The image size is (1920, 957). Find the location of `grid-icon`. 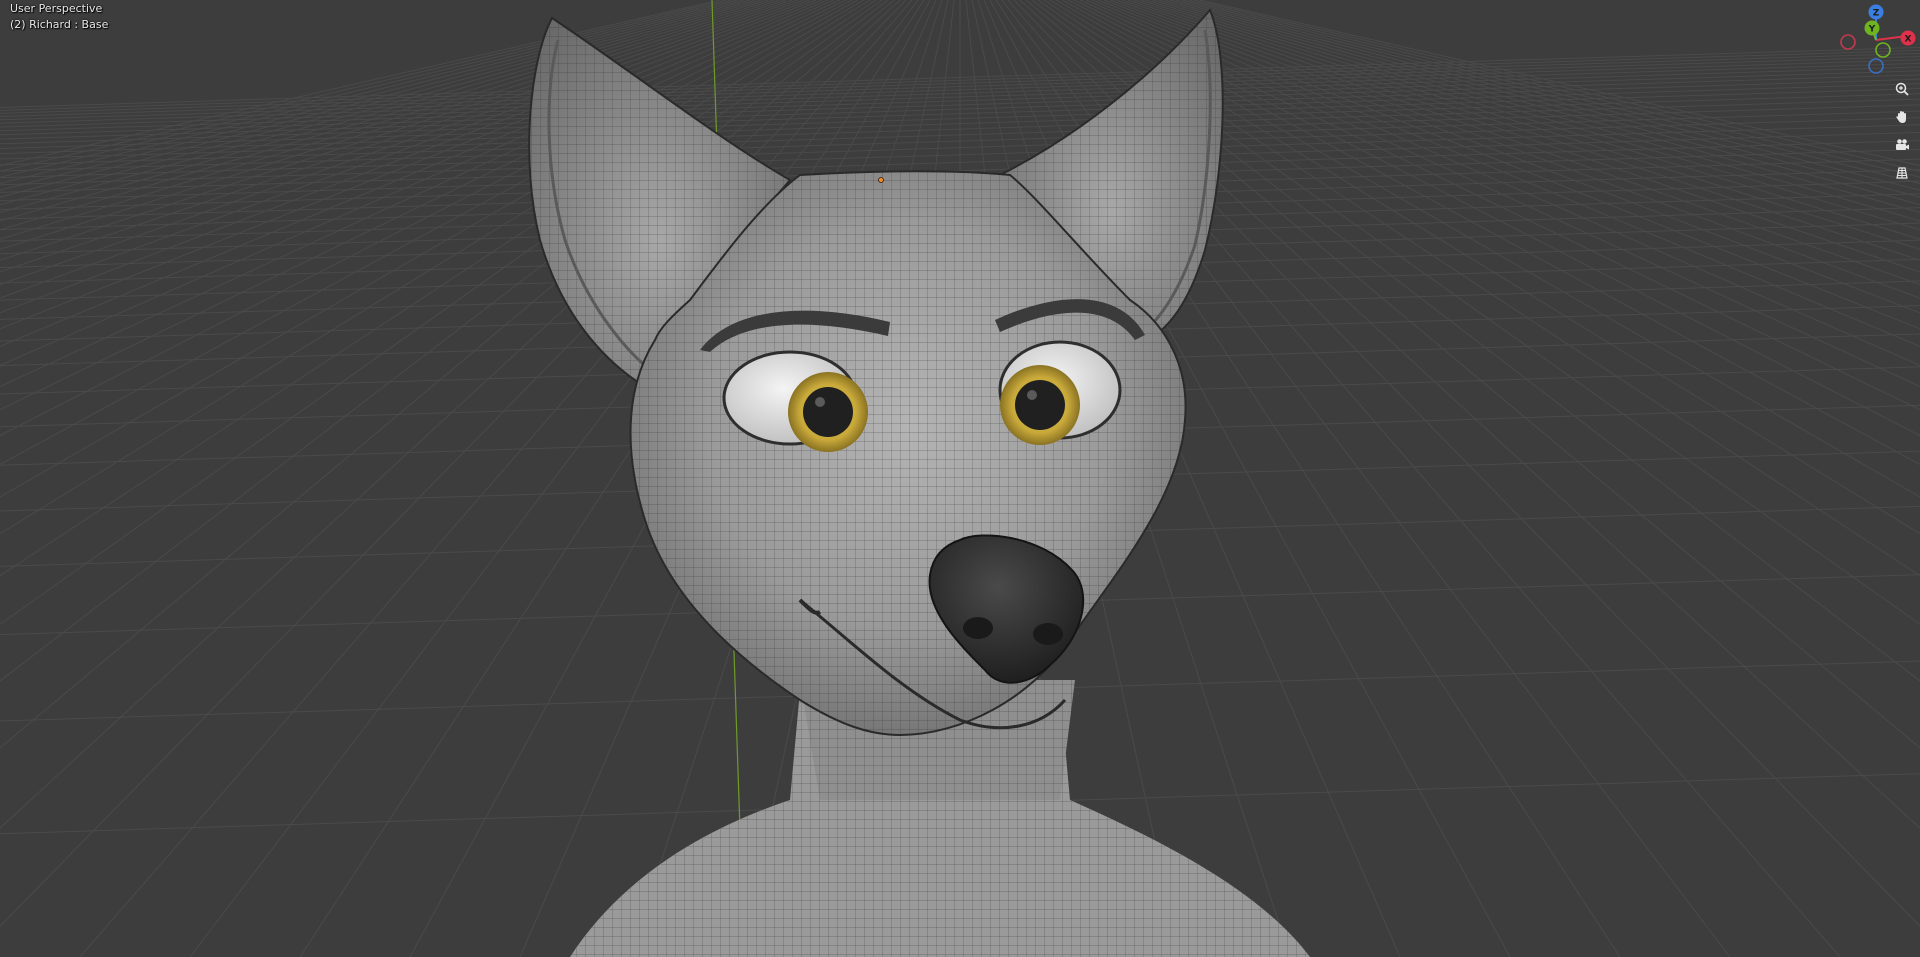

grid-icon is located at coordinates (1902, 173).